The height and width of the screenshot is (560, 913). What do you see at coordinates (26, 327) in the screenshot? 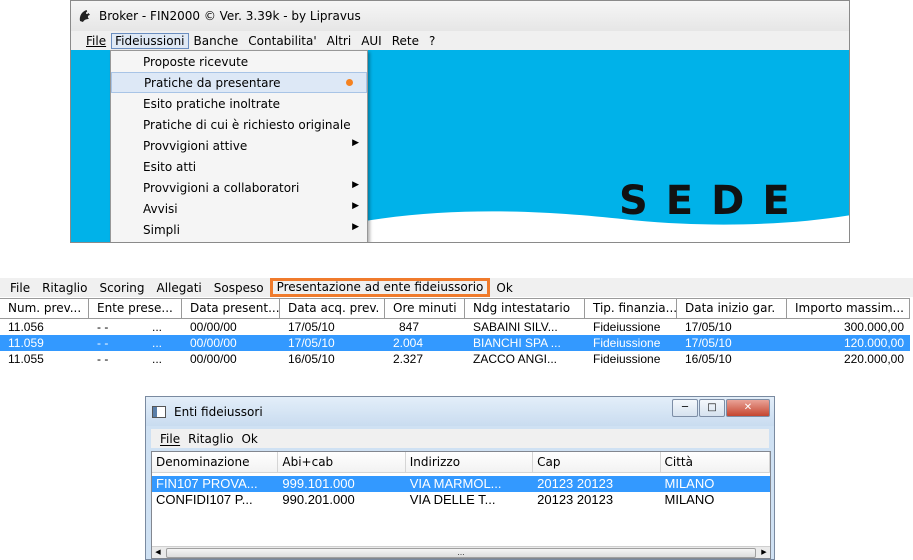
I see `cell: 11.056` at bounding box center [26, 327].